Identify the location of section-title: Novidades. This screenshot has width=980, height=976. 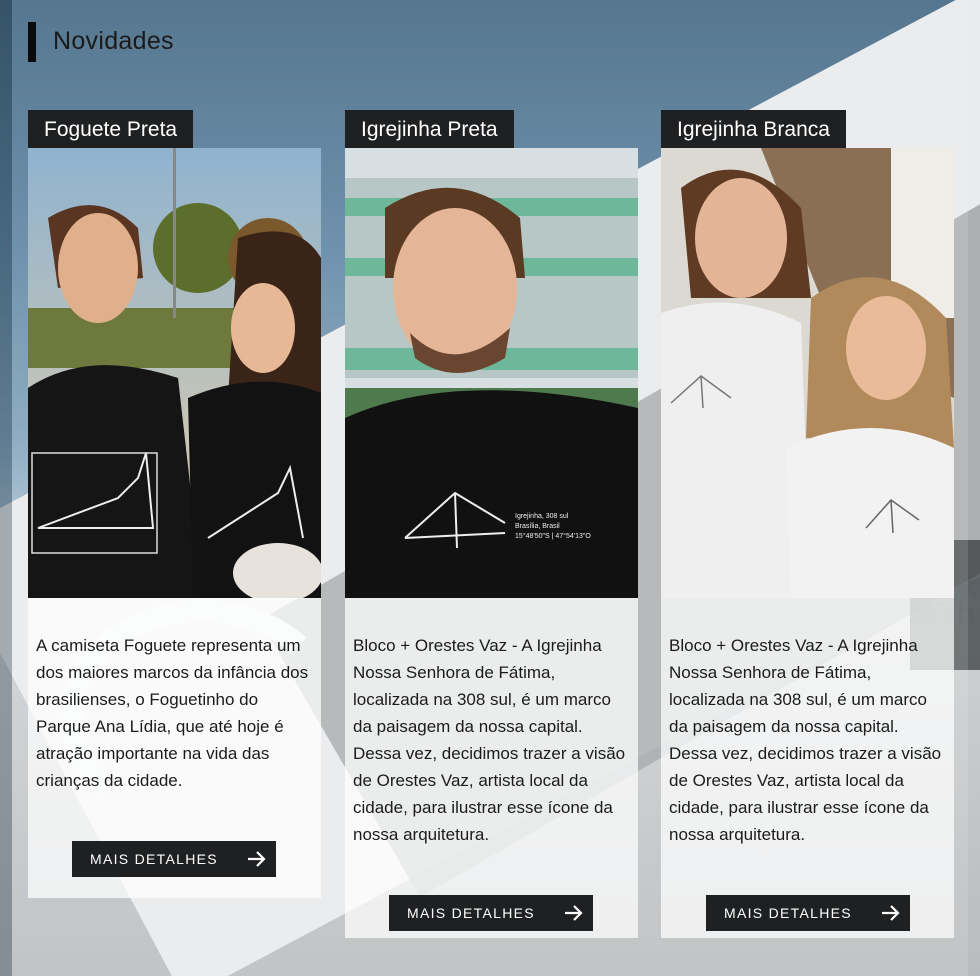
(113, 41).